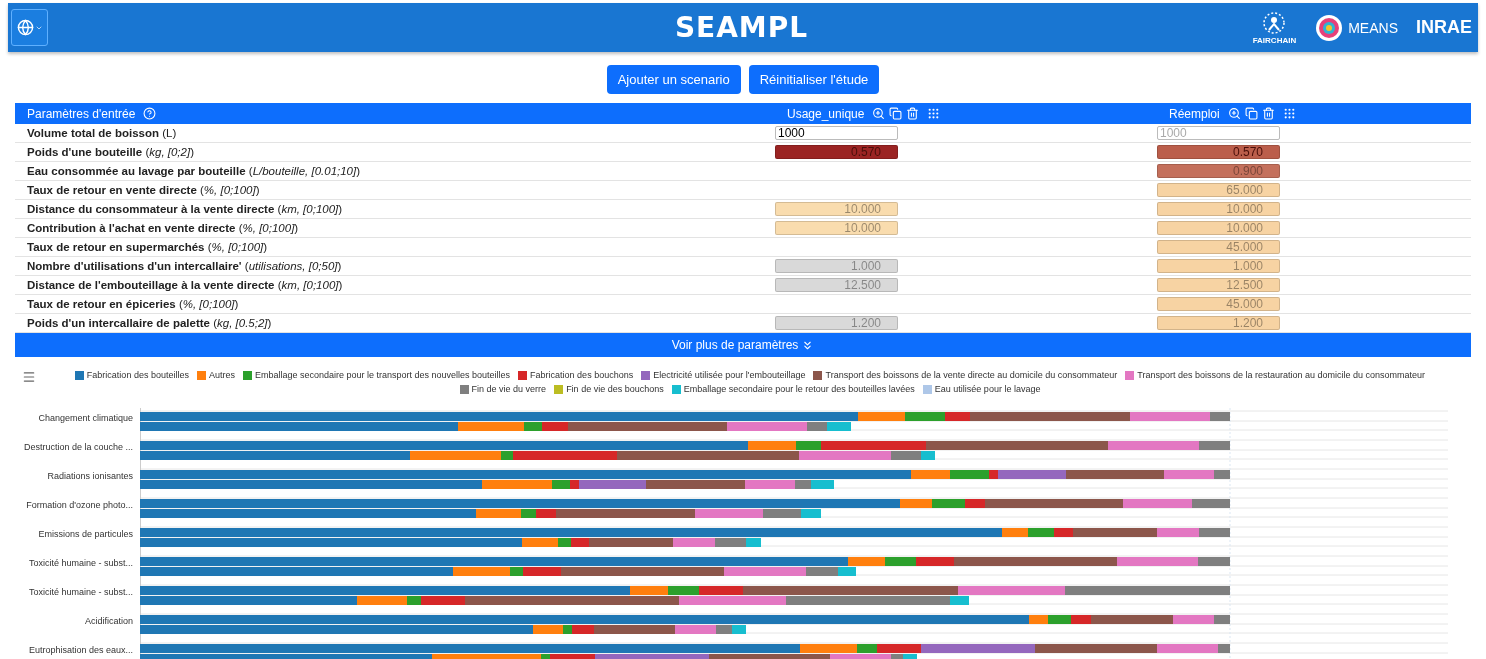 Image resolution: width=1486 pixels, height=659 pixels. I want to click on logo: MEANS, so click(1356, 27).